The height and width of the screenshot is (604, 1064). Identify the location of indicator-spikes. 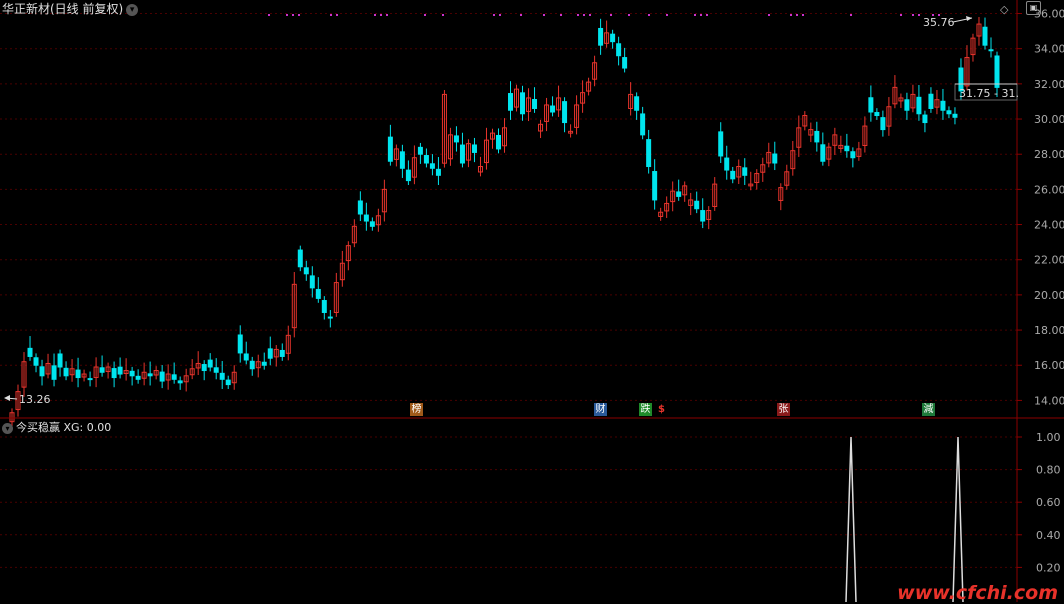
(904, 519).